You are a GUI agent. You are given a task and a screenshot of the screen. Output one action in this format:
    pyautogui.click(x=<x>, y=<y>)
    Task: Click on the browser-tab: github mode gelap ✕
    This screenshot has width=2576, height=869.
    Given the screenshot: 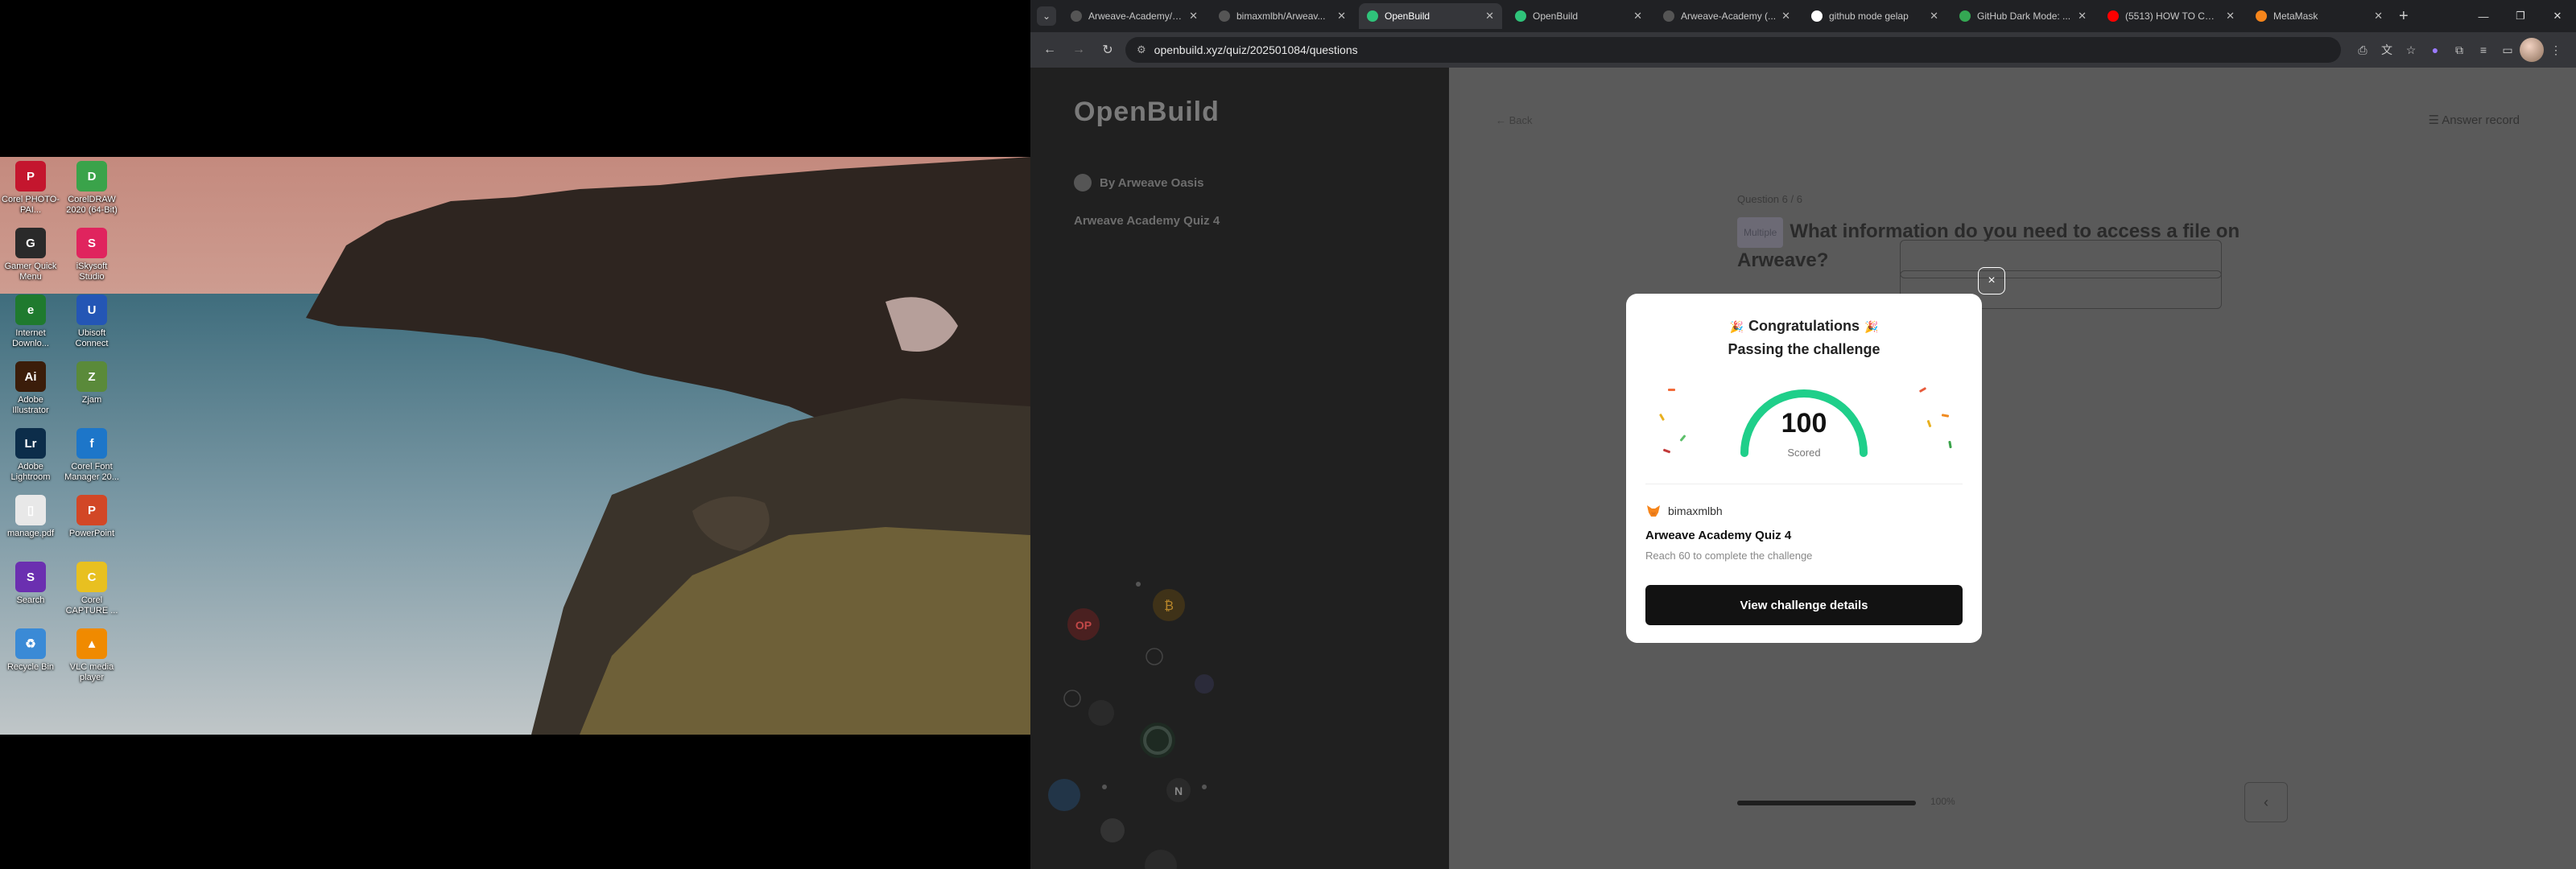 What is the action you would take?
    pyautogui.click(x=1874, y=16)
    